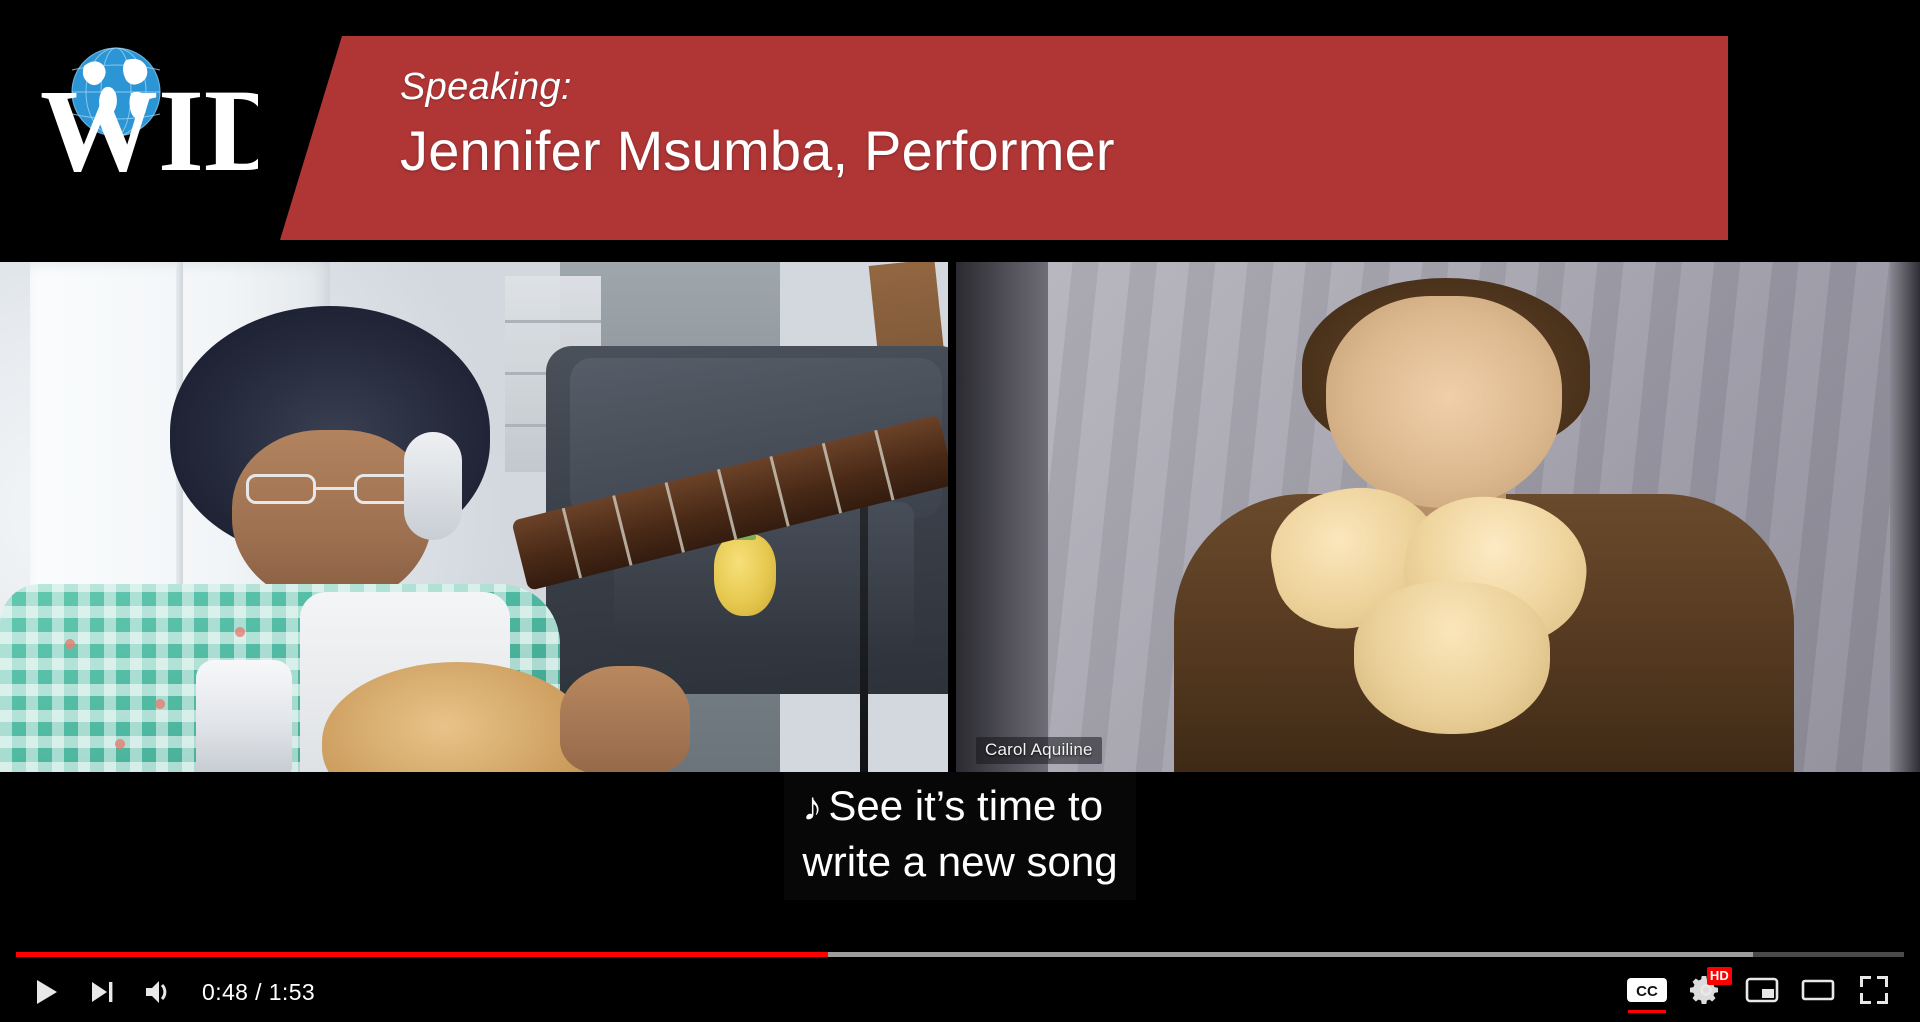  I want to click on theater-mode-button, so click(1818, 990).